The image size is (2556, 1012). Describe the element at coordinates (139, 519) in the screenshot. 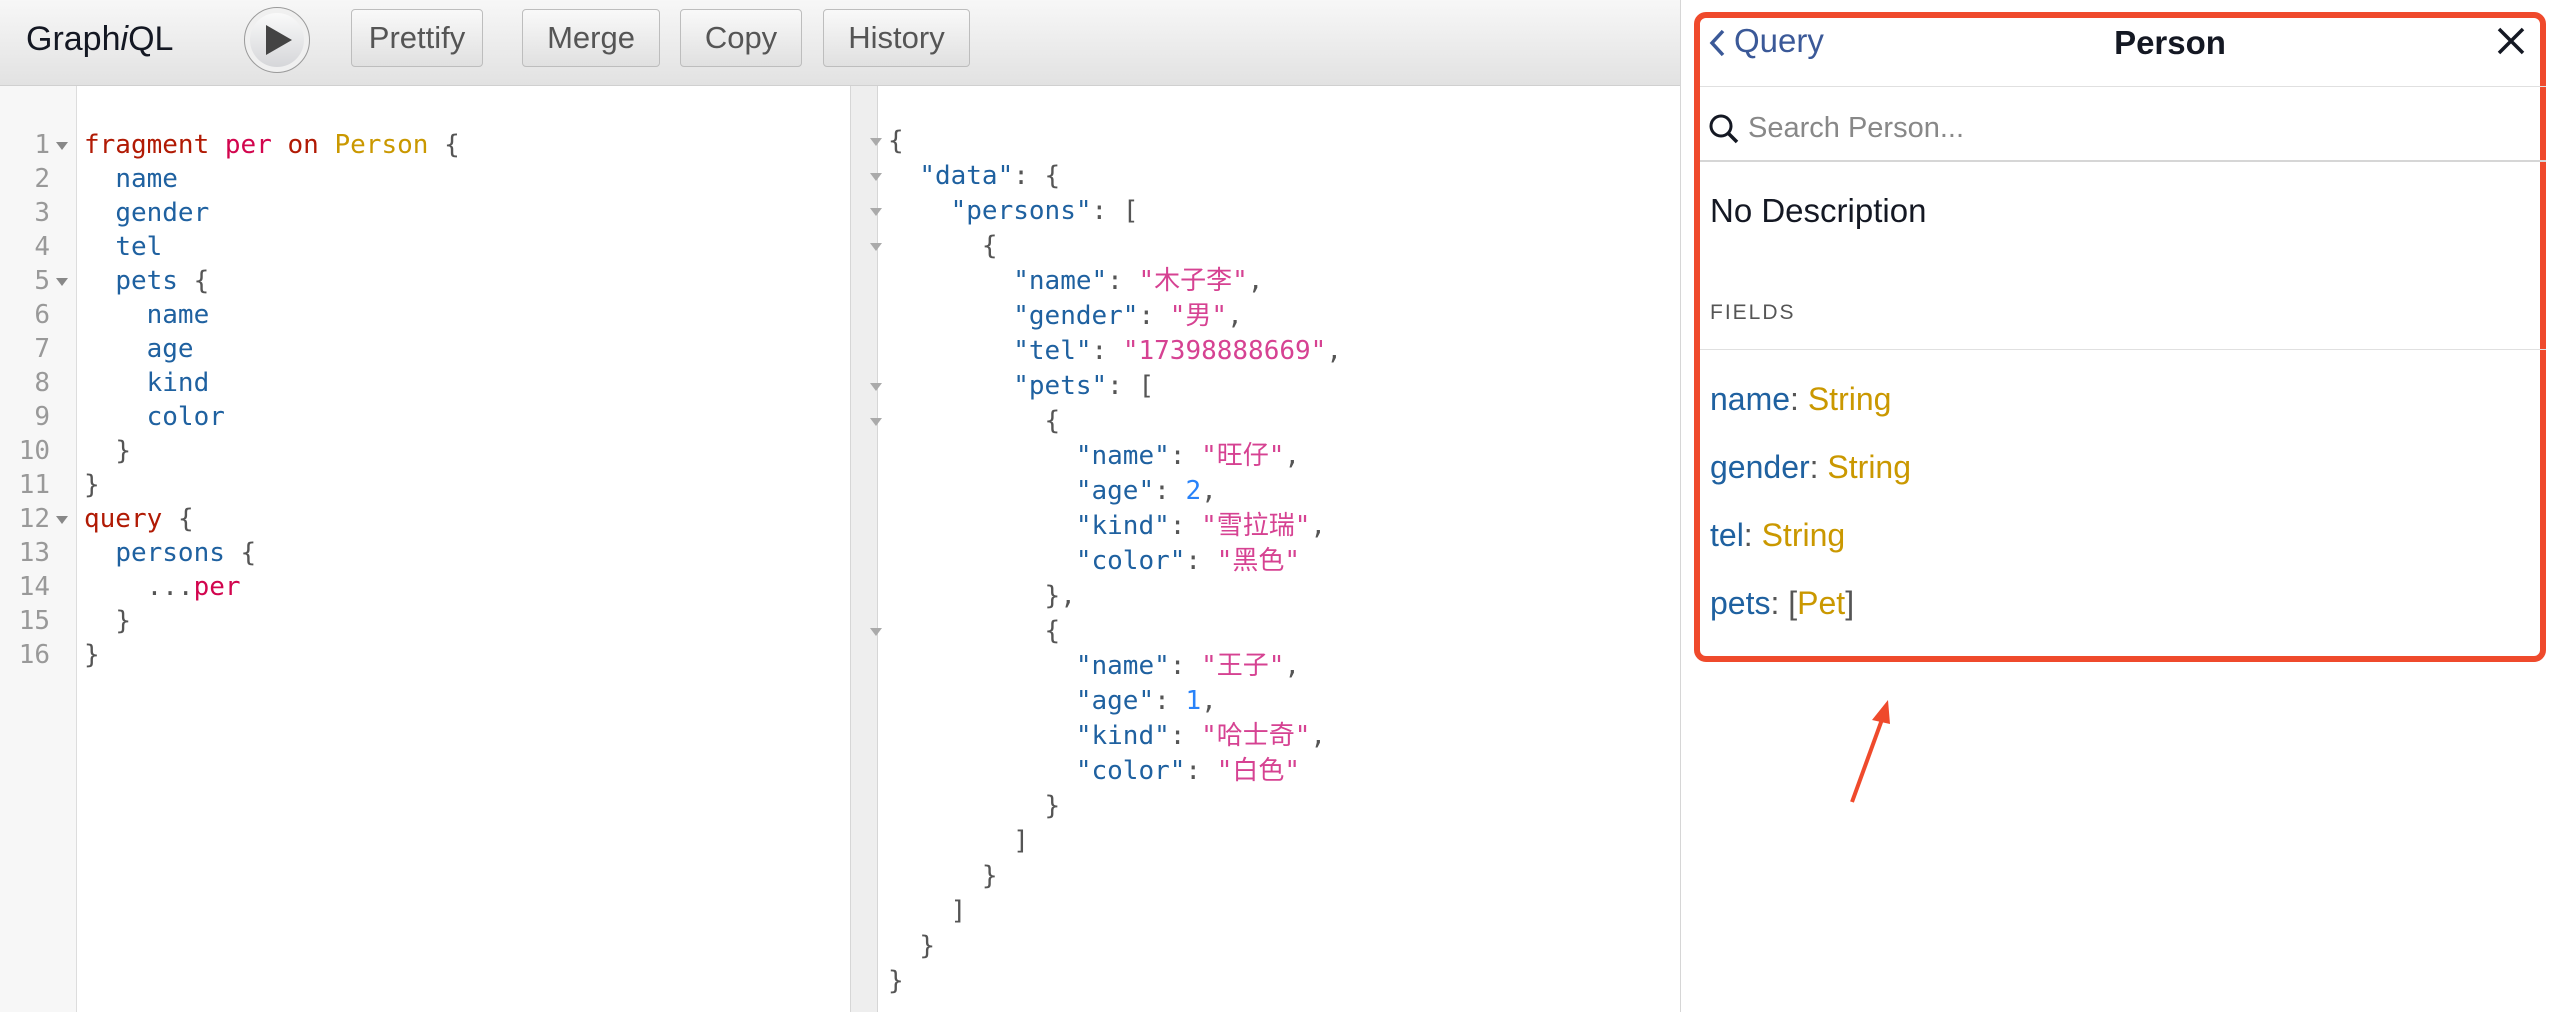

I see `code-line: query {` at that location.